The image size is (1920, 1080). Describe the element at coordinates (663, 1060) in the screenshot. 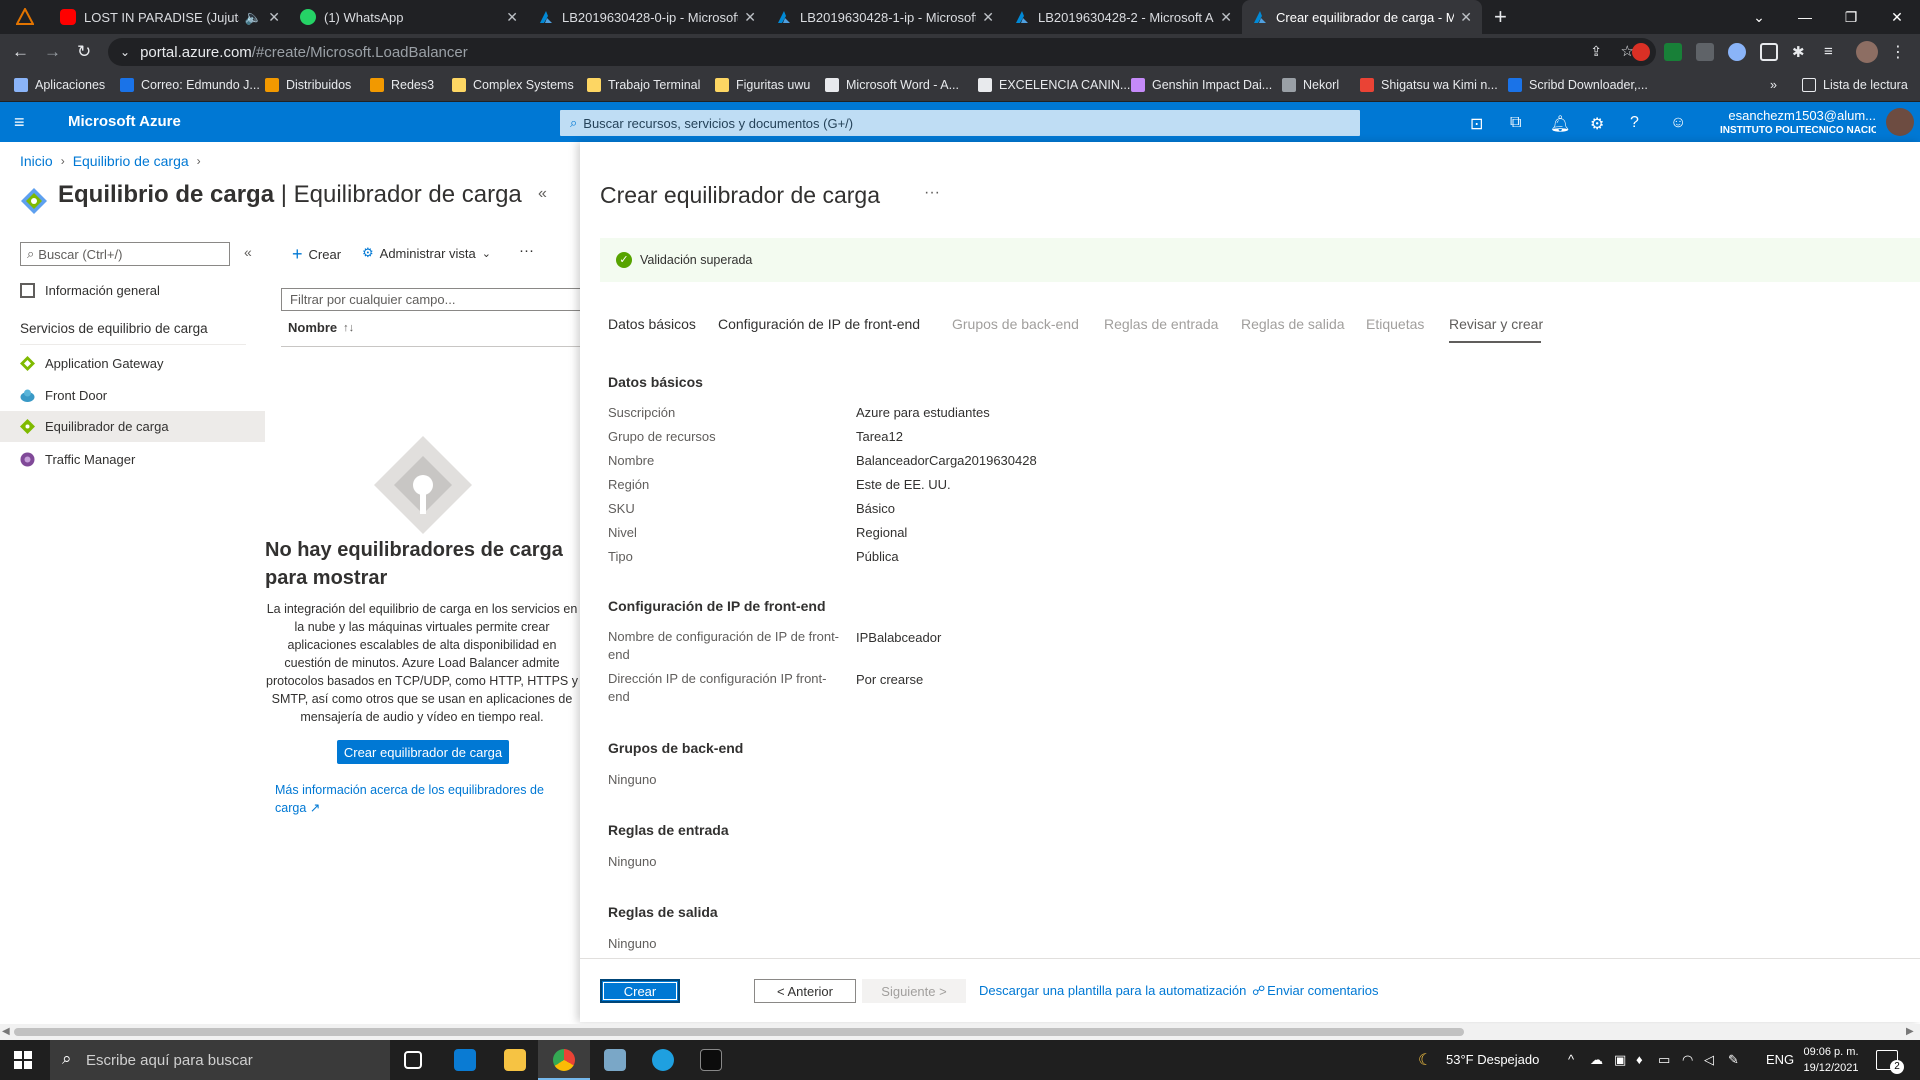

I see `edge-icon` at that location.